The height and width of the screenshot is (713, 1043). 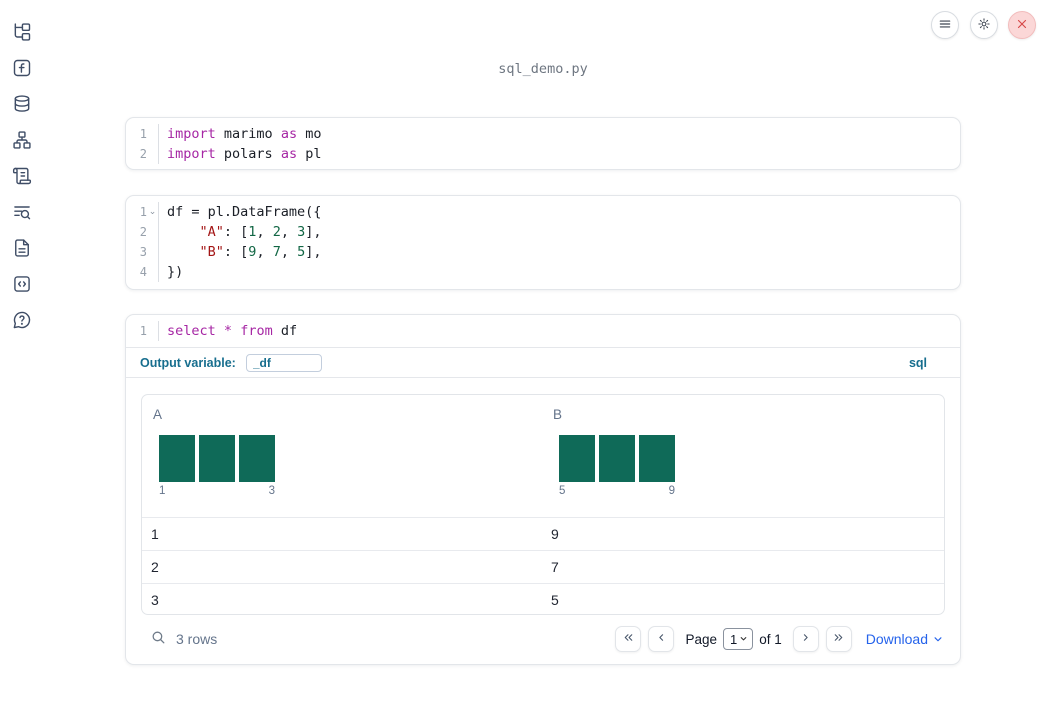 I want to click on download-label: Download, so click(x=896, y=639).